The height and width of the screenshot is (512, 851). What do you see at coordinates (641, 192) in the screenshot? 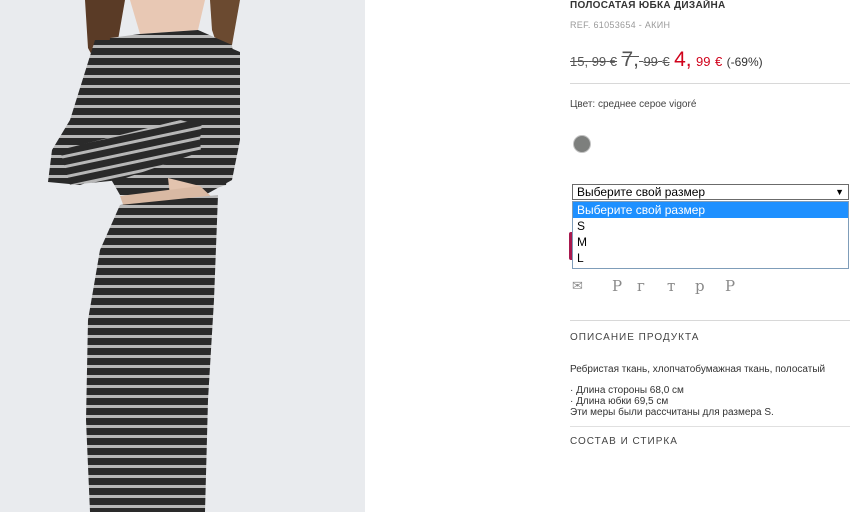
I see `size-select-value: Выберите свой размер` at bounding box center [641, 192].